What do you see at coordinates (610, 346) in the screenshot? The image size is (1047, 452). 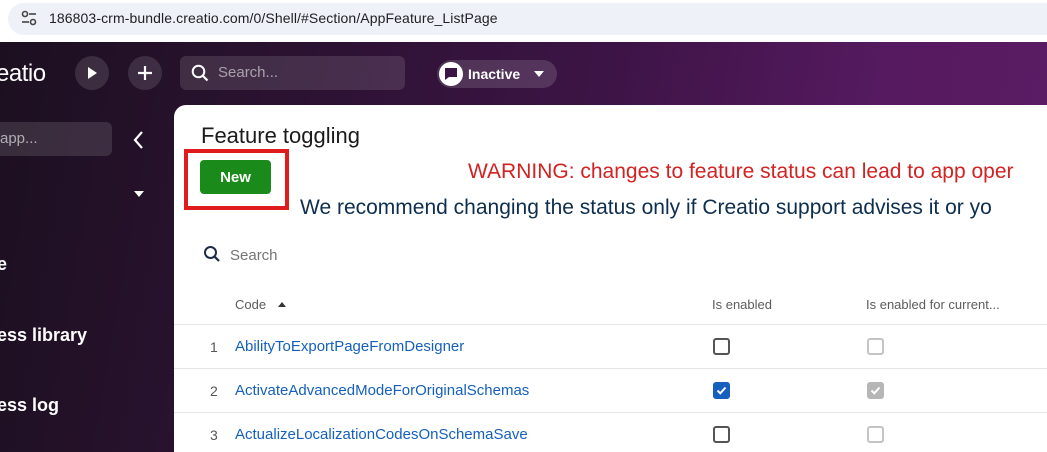 I see `table-row: 1 AbilityToExportPageFromDesigner` at bounding box center [610, 346].